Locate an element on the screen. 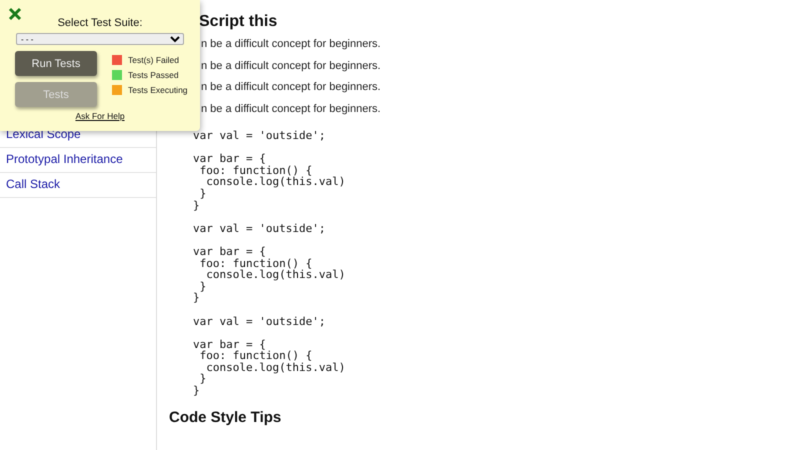 This screenshot has width=800, height=450. test-suite-select: - - - is located at coordinates (100, 39).